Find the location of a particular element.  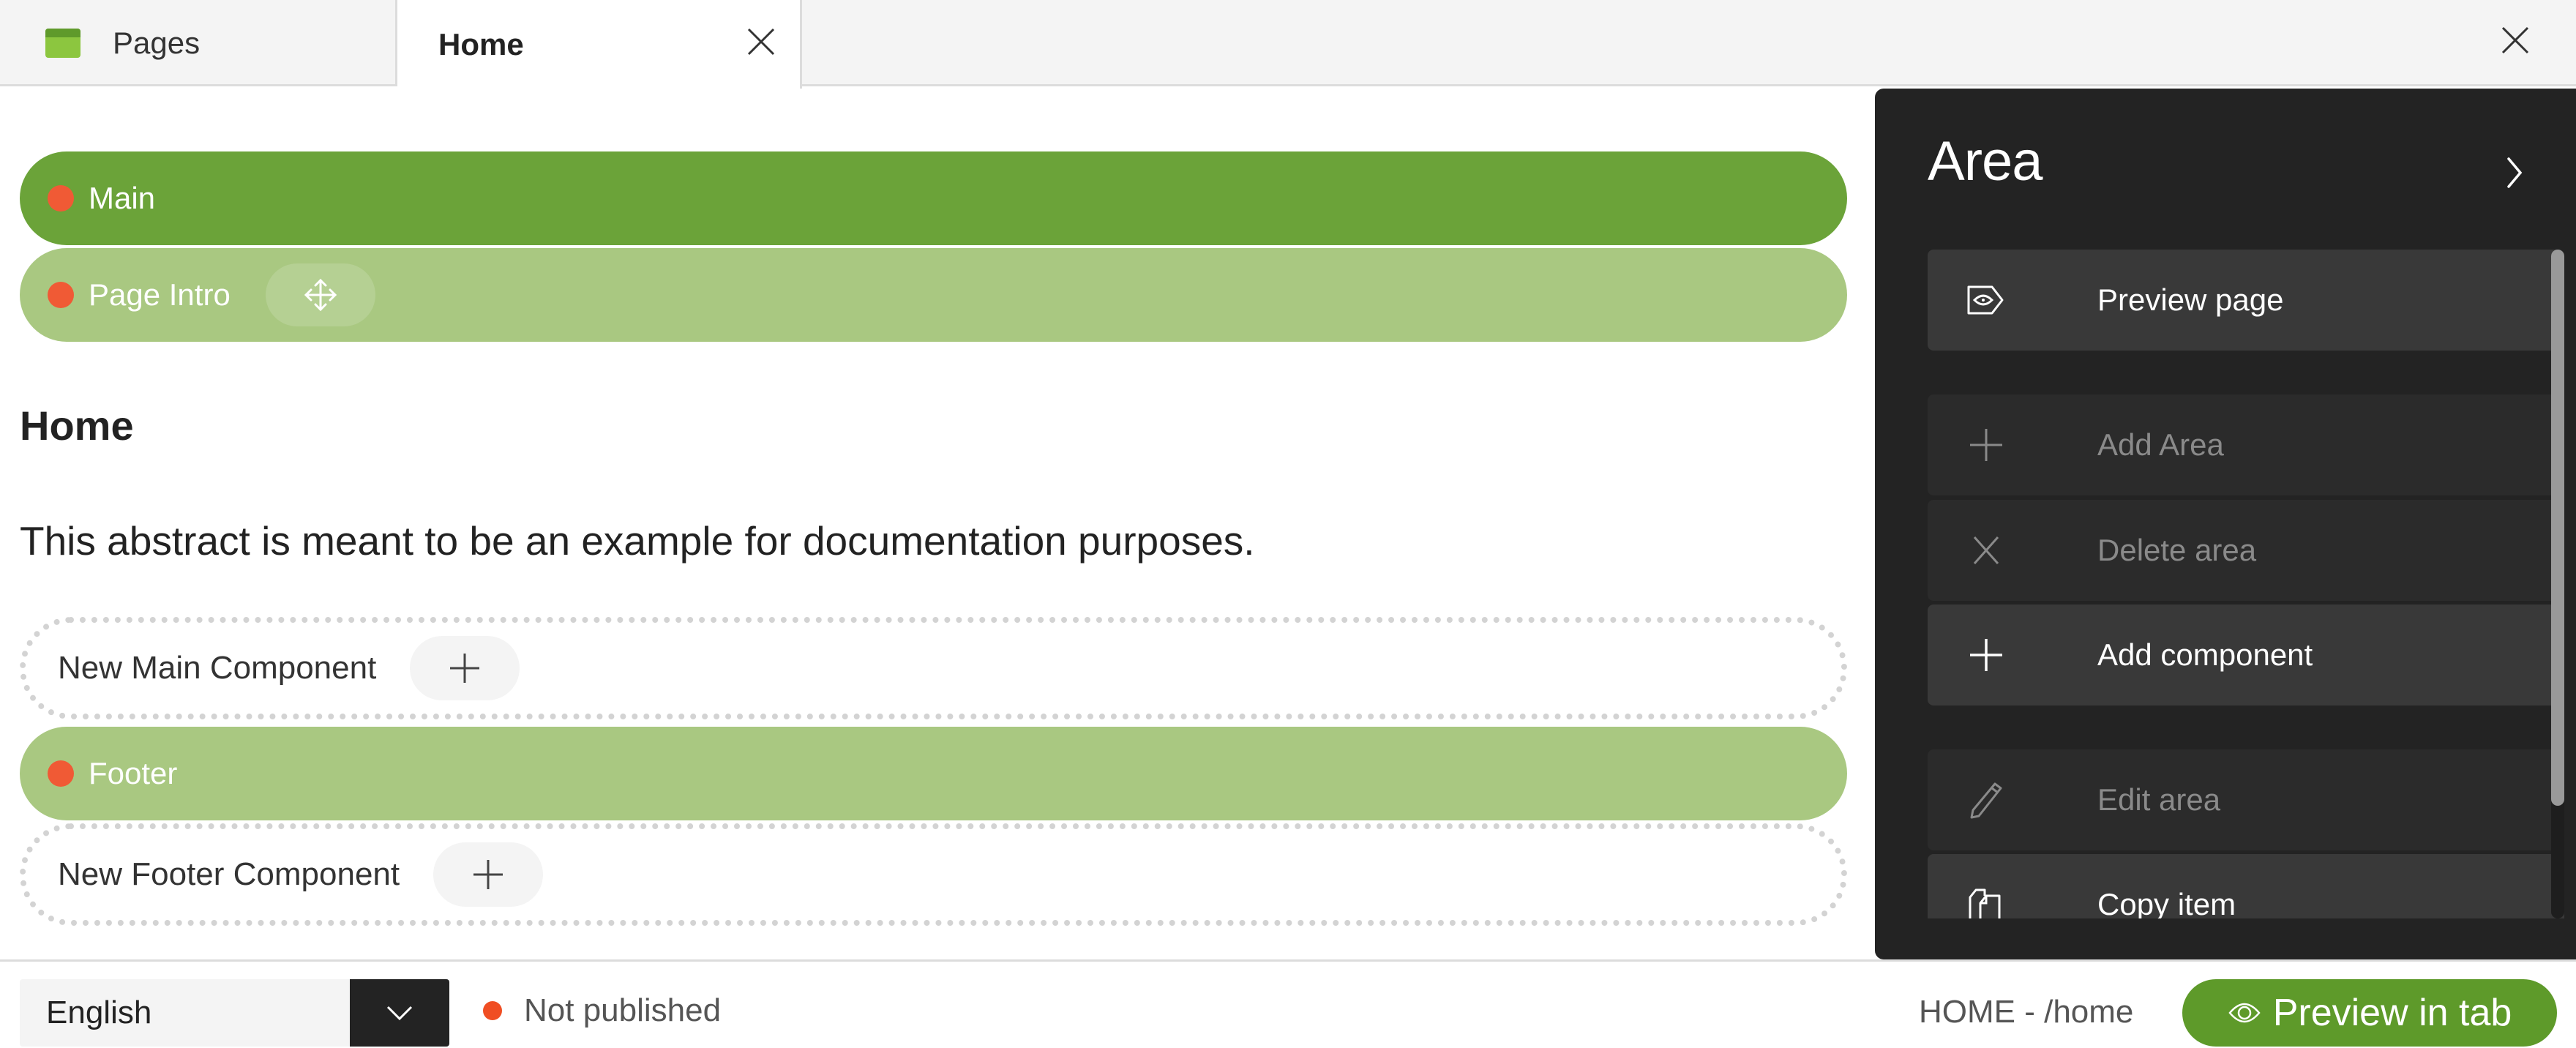

eye-icon is located at coordinates (2244, 1013).